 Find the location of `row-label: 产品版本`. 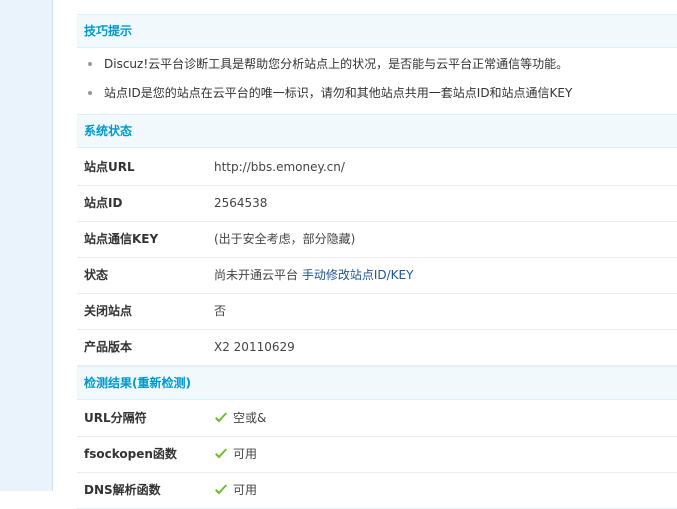

row-label: 产品版本 is located at coordinates (108, 347).